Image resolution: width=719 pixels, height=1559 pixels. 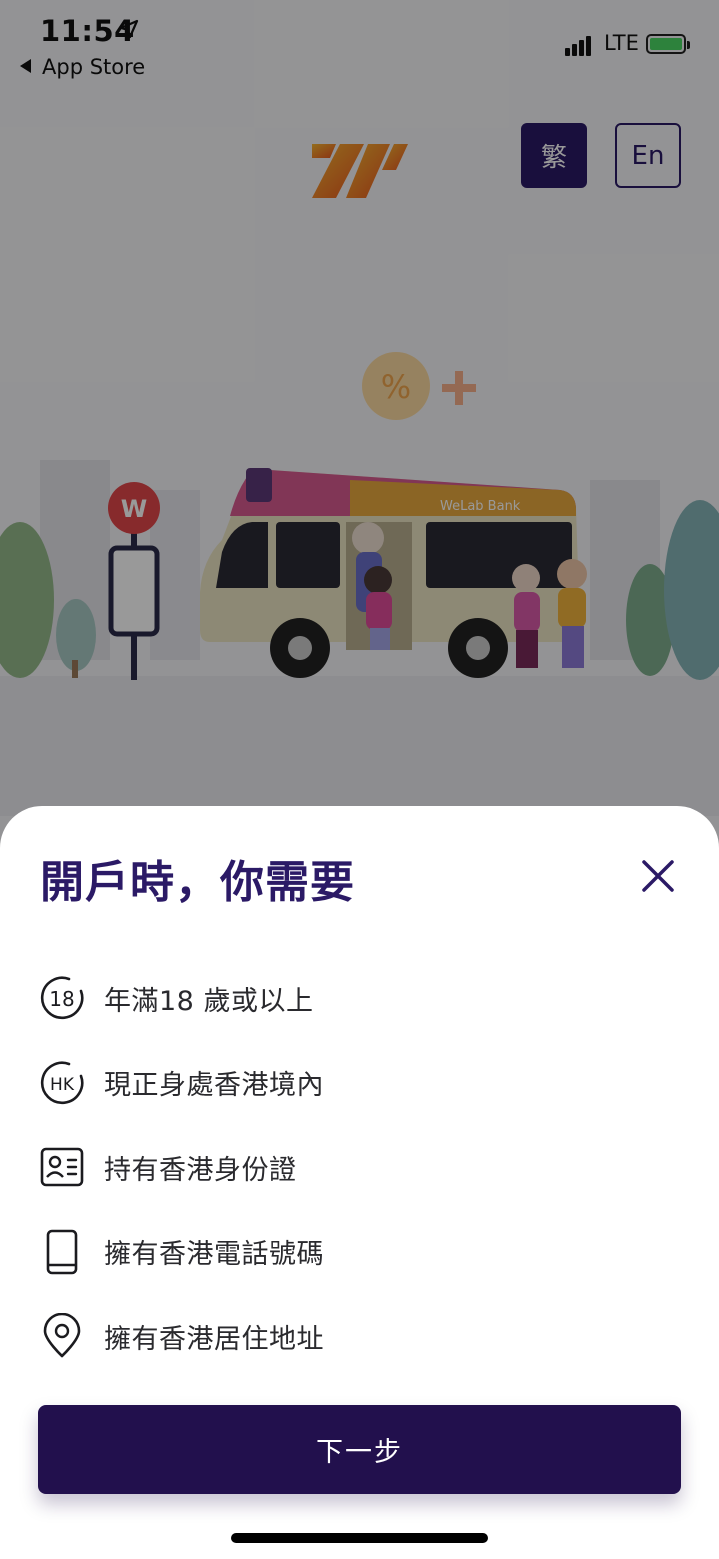 I want to click on requirement-id-card: 持有香港身份證, so click(x=358, y=1167).